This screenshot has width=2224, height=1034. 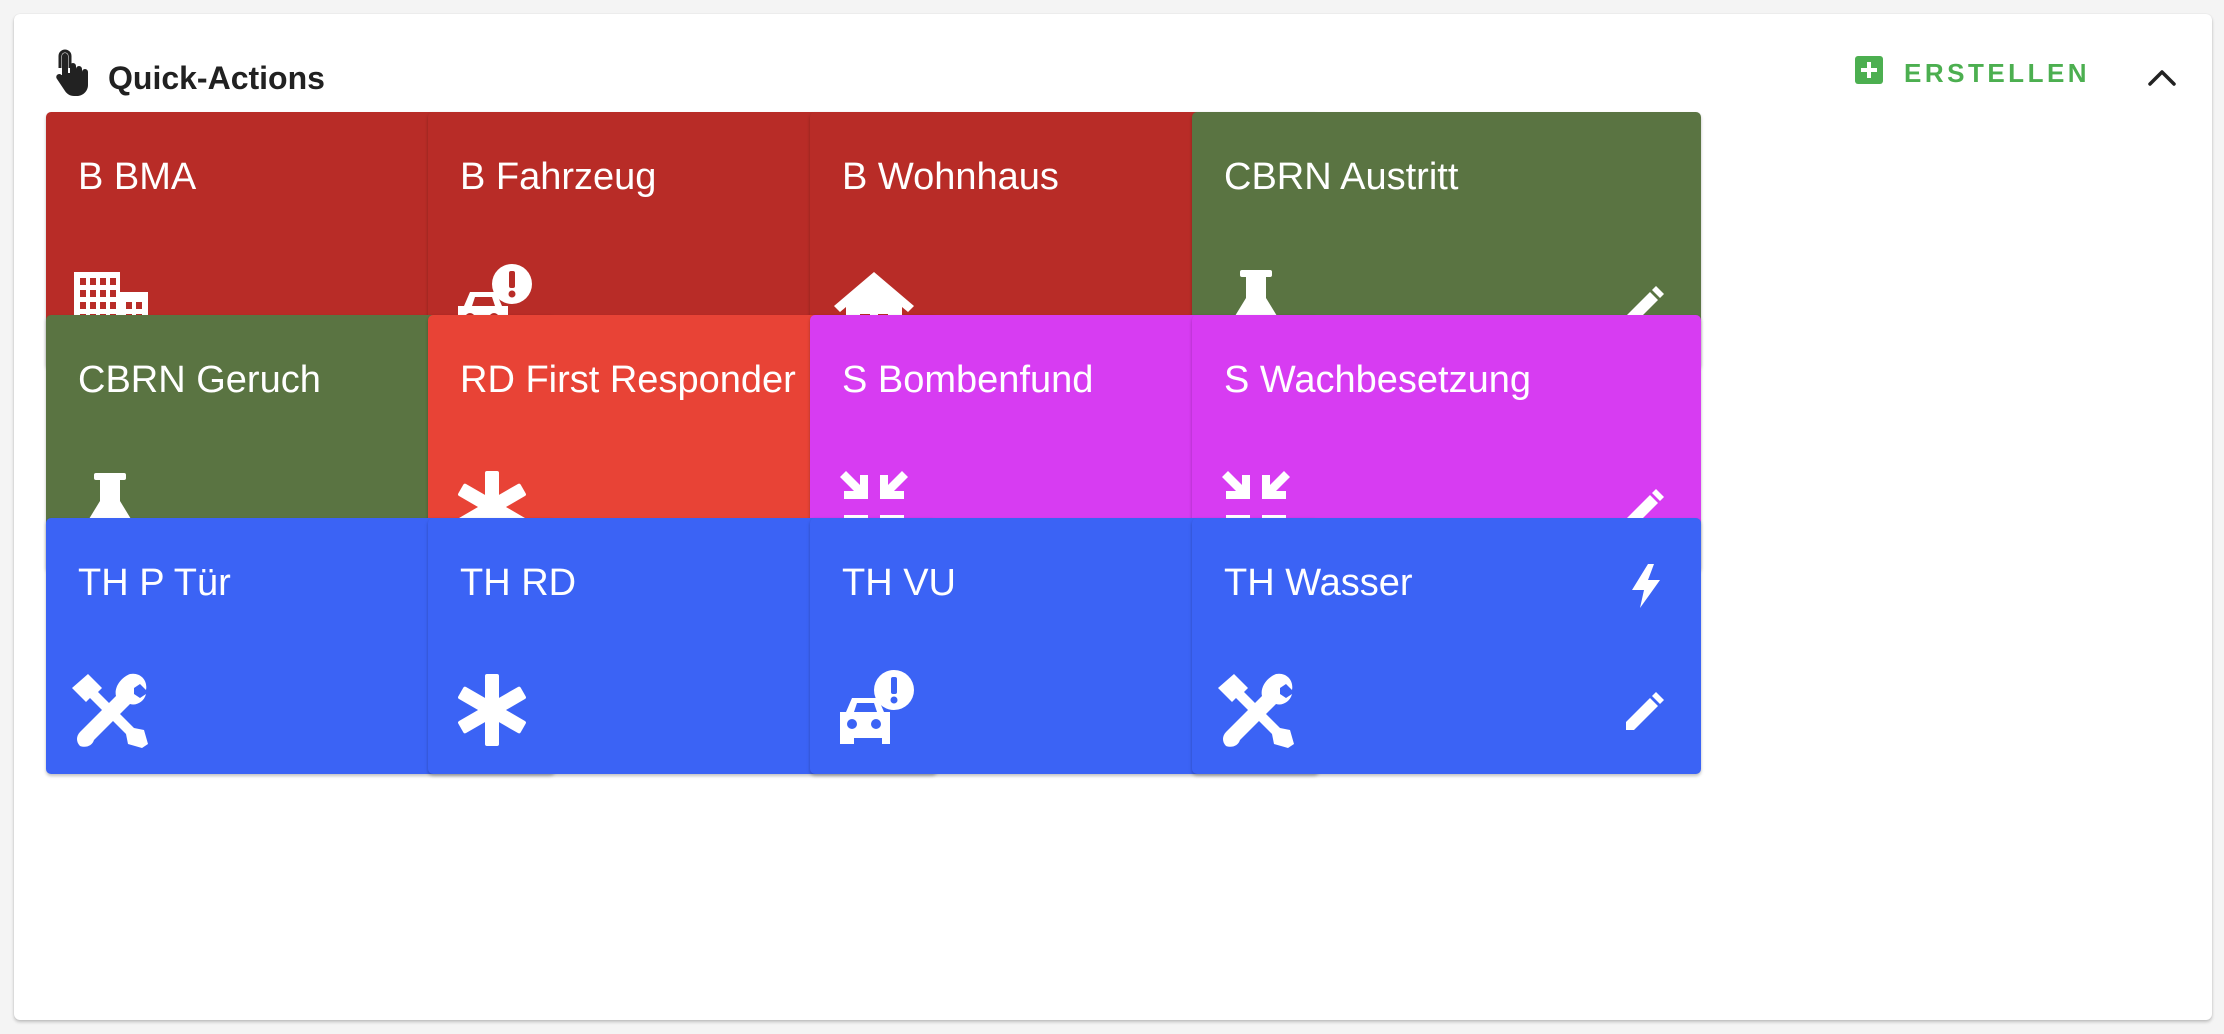 I want to click on quick-action-name: S Bombenfund, so click(x=968, y=380).